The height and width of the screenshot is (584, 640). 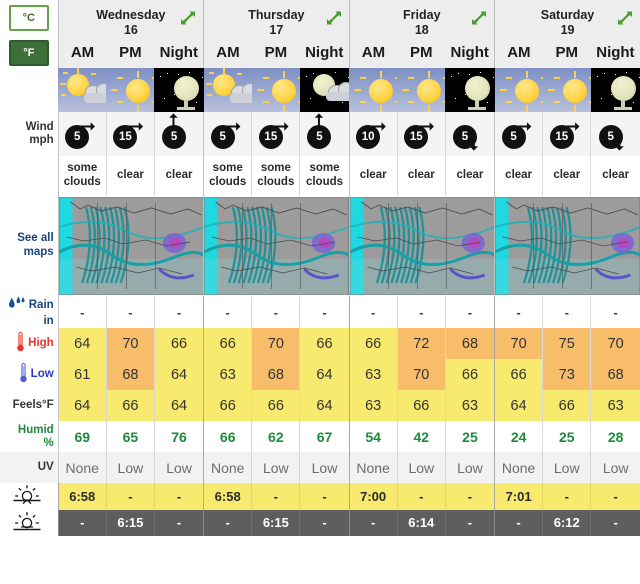 What do you see at coordinates (227, 437) in the screenshot?
I see `humid-row-cell: 66` at bounding box center [227, 437].